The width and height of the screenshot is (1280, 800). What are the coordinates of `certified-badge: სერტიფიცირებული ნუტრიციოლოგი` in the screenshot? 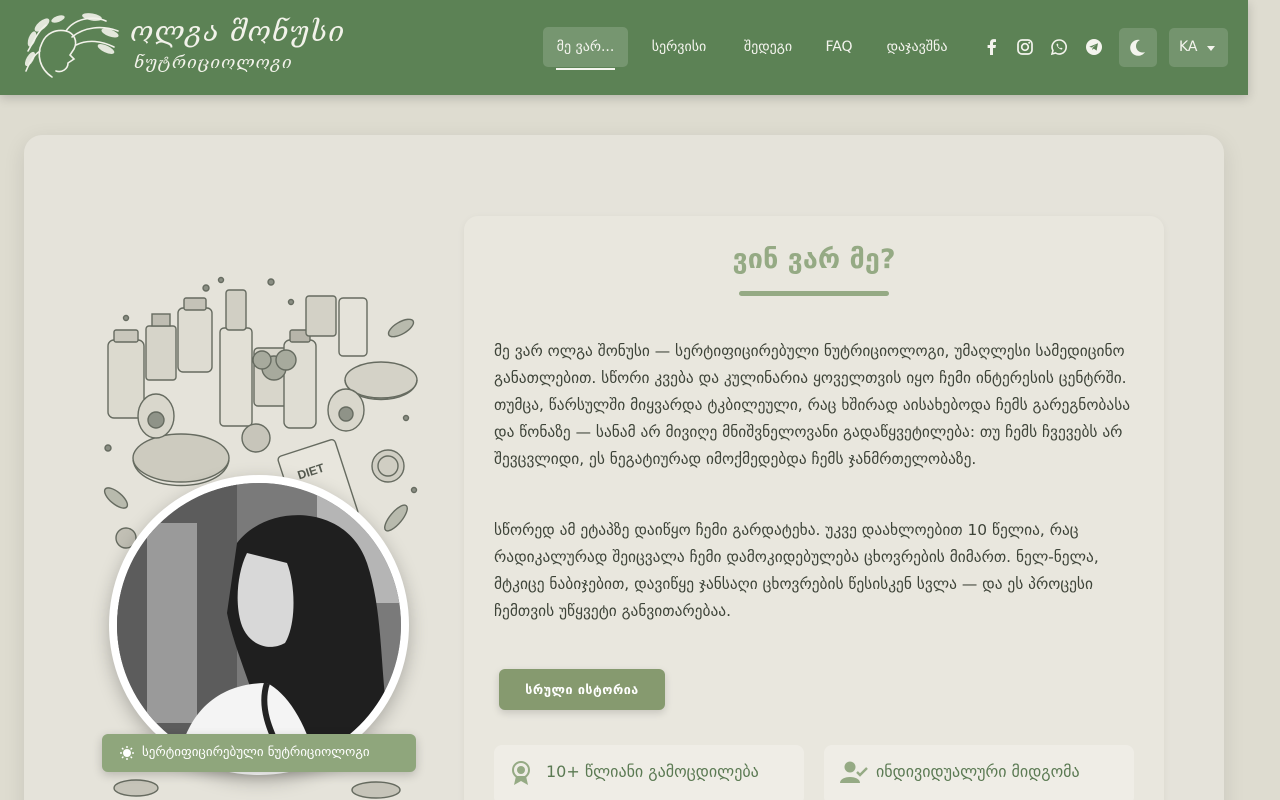 It's located at (259, 753).